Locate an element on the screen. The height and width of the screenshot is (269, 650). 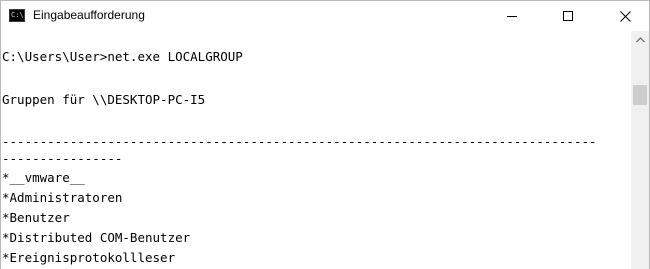
console-line: *__vmware__ is located at coordinates (43, 177).